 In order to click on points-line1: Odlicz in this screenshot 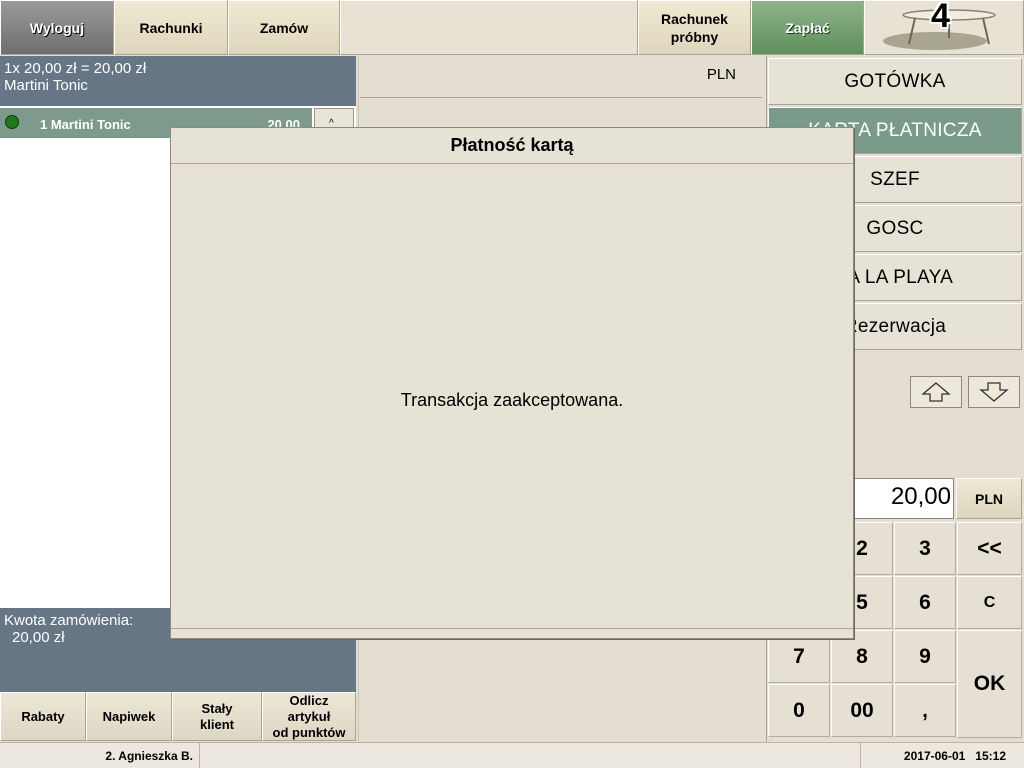, I will do `click(309, 700)`.